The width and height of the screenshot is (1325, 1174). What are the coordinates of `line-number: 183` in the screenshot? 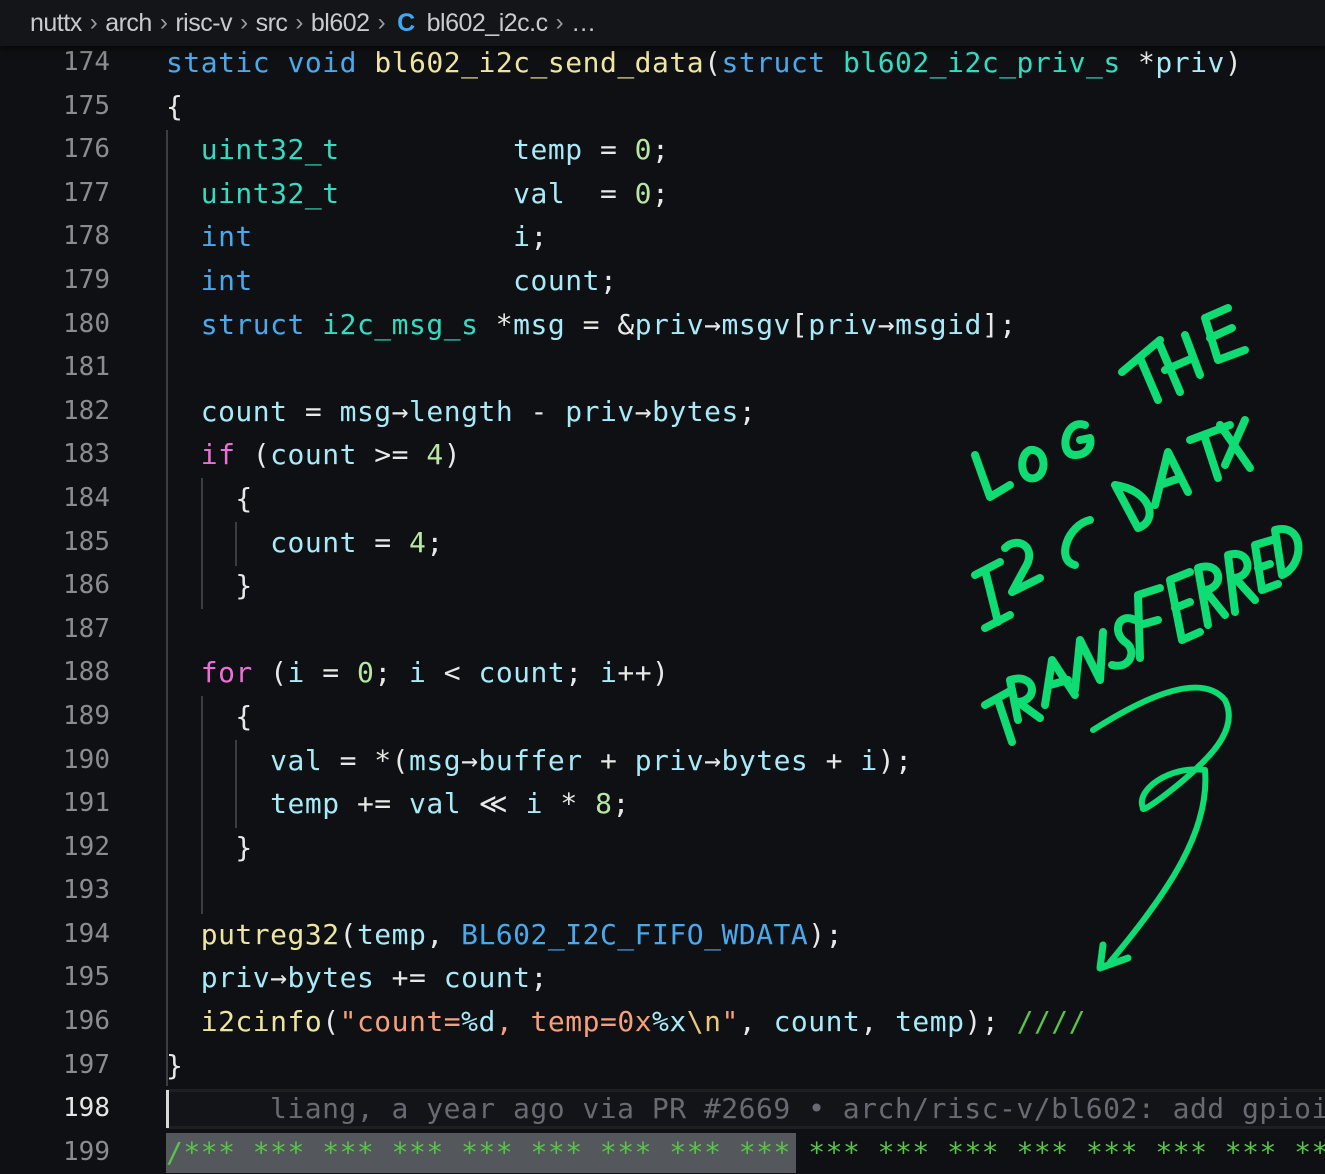 It's located at (86, 454).